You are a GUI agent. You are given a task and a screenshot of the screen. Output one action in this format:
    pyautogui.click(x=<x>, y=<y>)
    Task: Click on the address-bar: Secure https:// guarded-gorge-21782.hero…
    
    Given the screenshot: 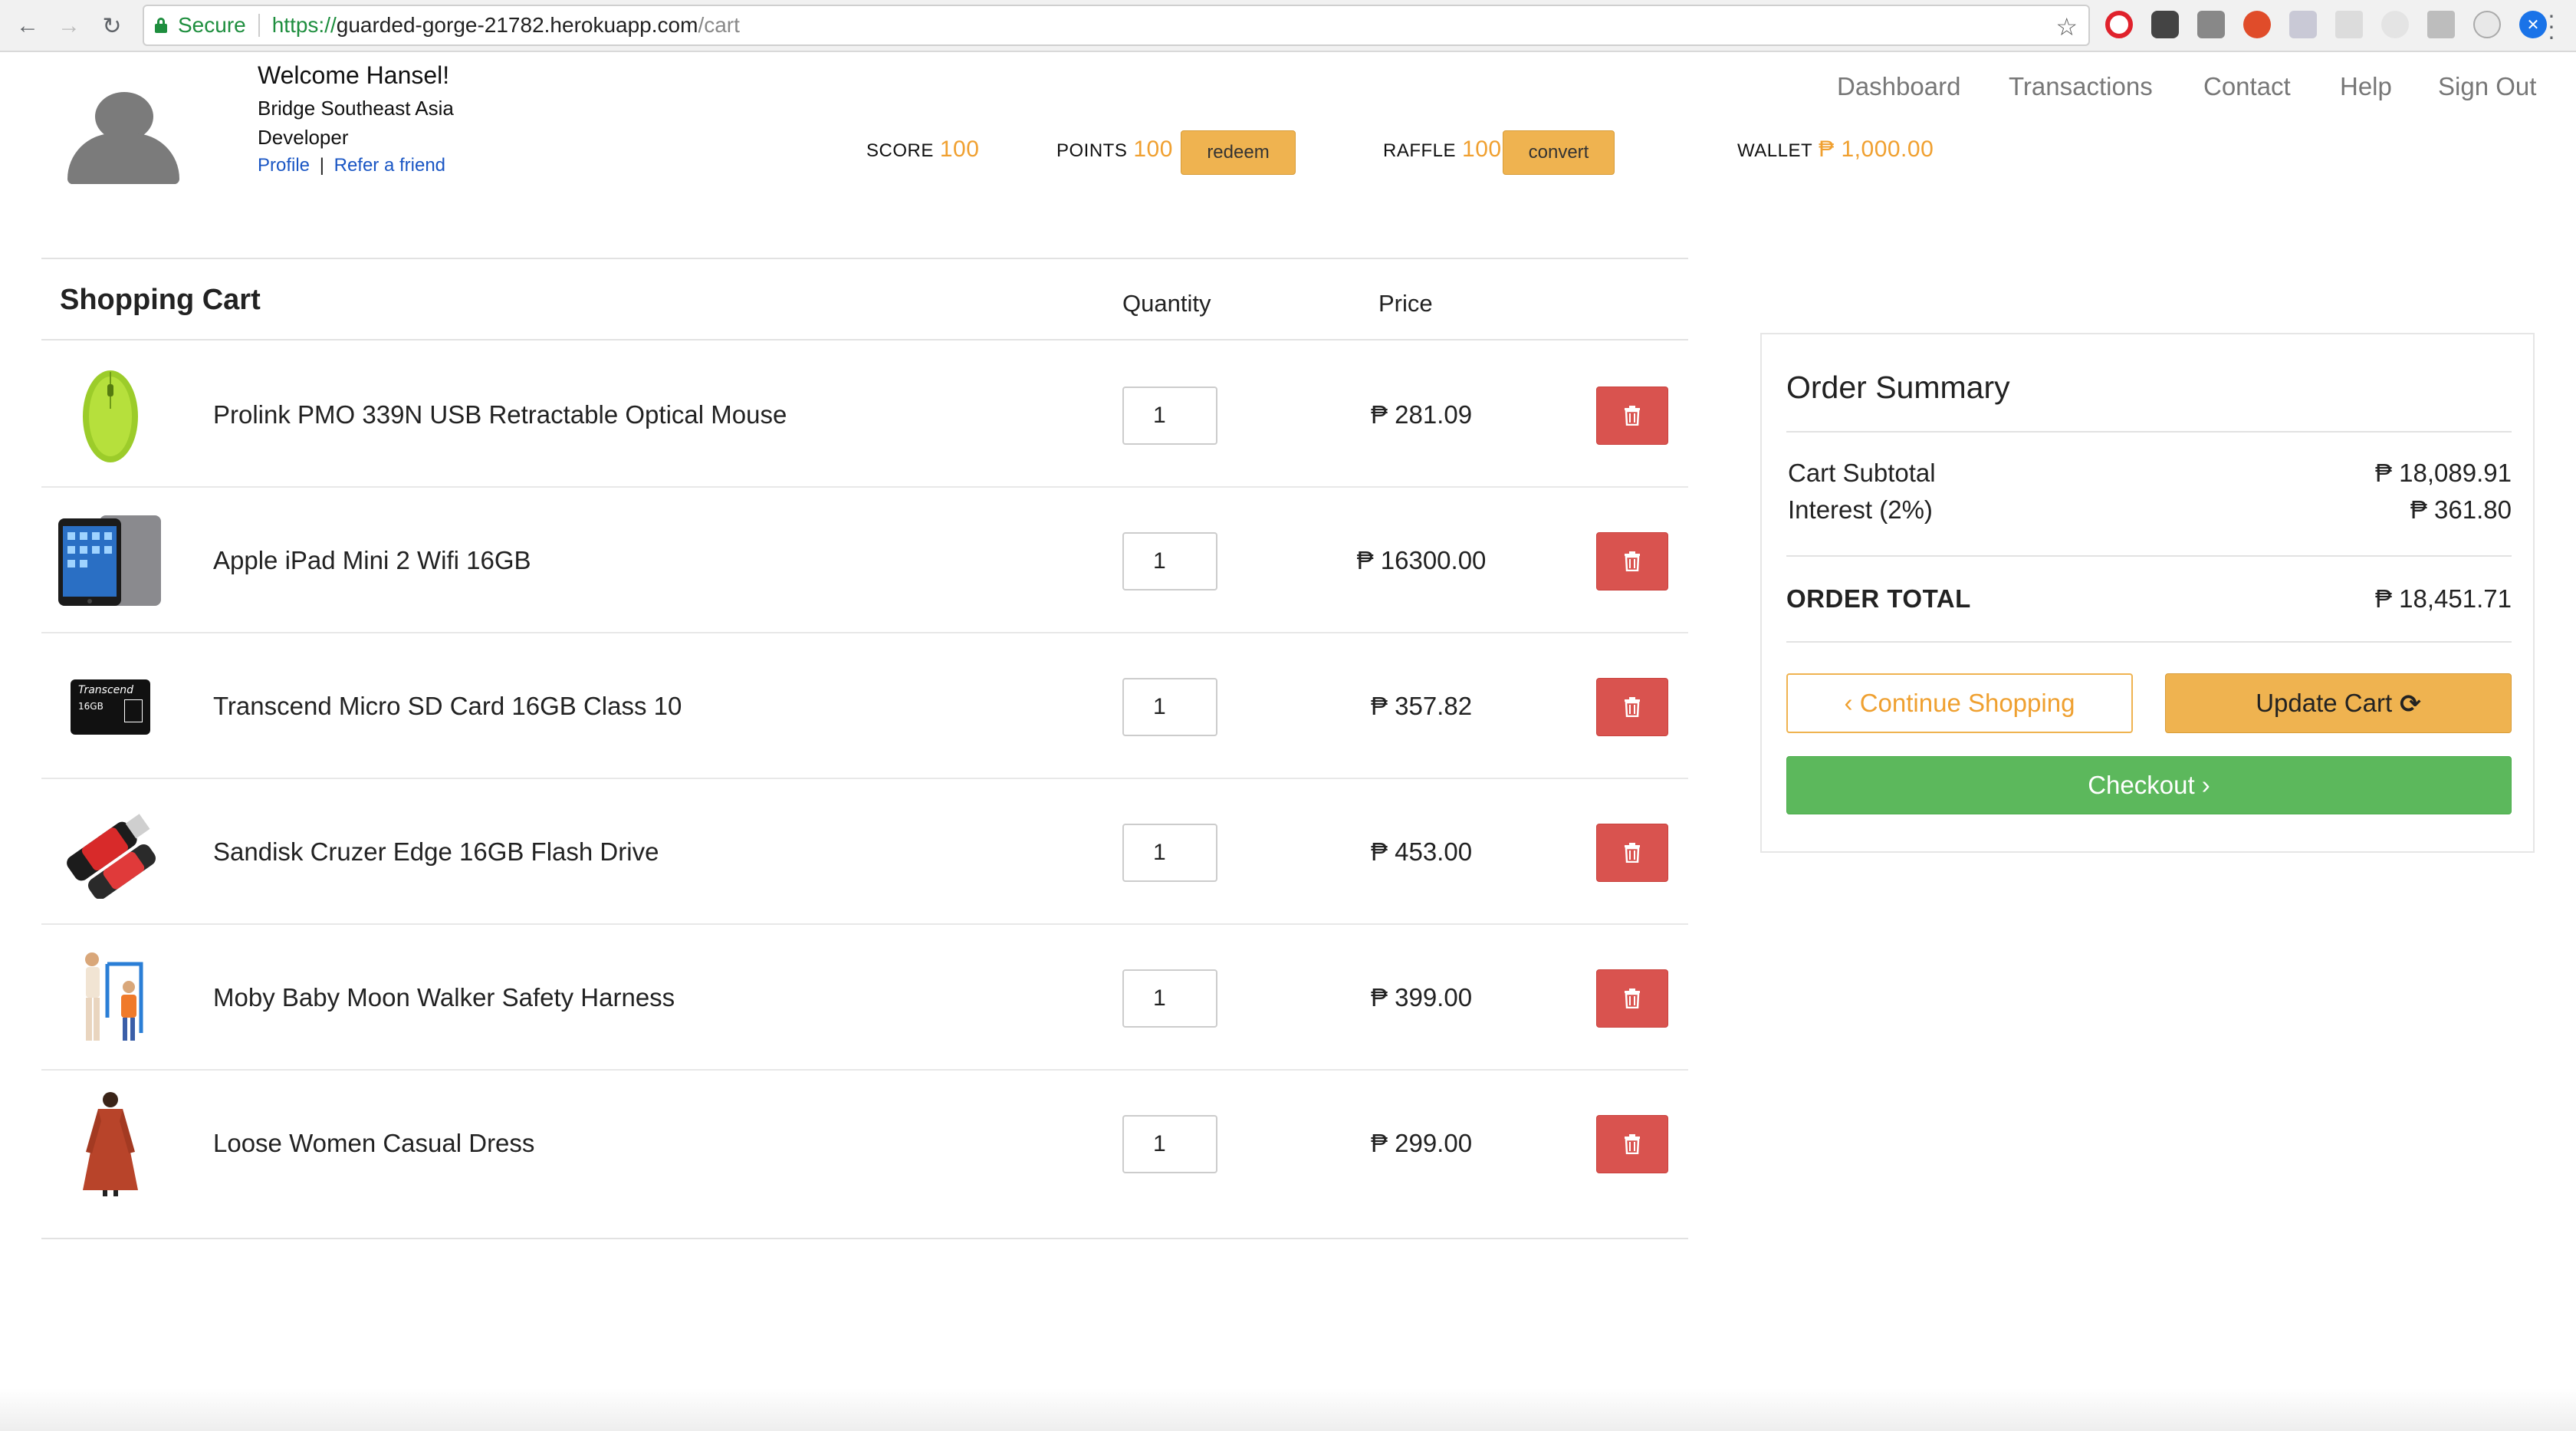 What is the action you would take?
    pyautogui.click(x=1116, y=26)
    